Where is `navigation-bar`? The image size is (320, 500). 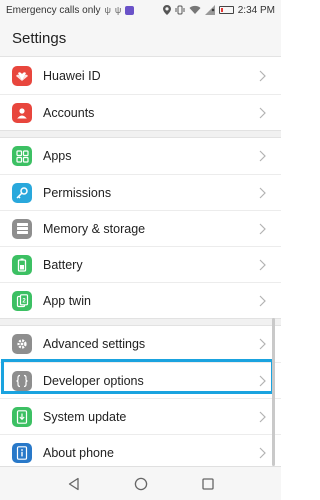 navigation-bar is located at coordinates (140, 483).